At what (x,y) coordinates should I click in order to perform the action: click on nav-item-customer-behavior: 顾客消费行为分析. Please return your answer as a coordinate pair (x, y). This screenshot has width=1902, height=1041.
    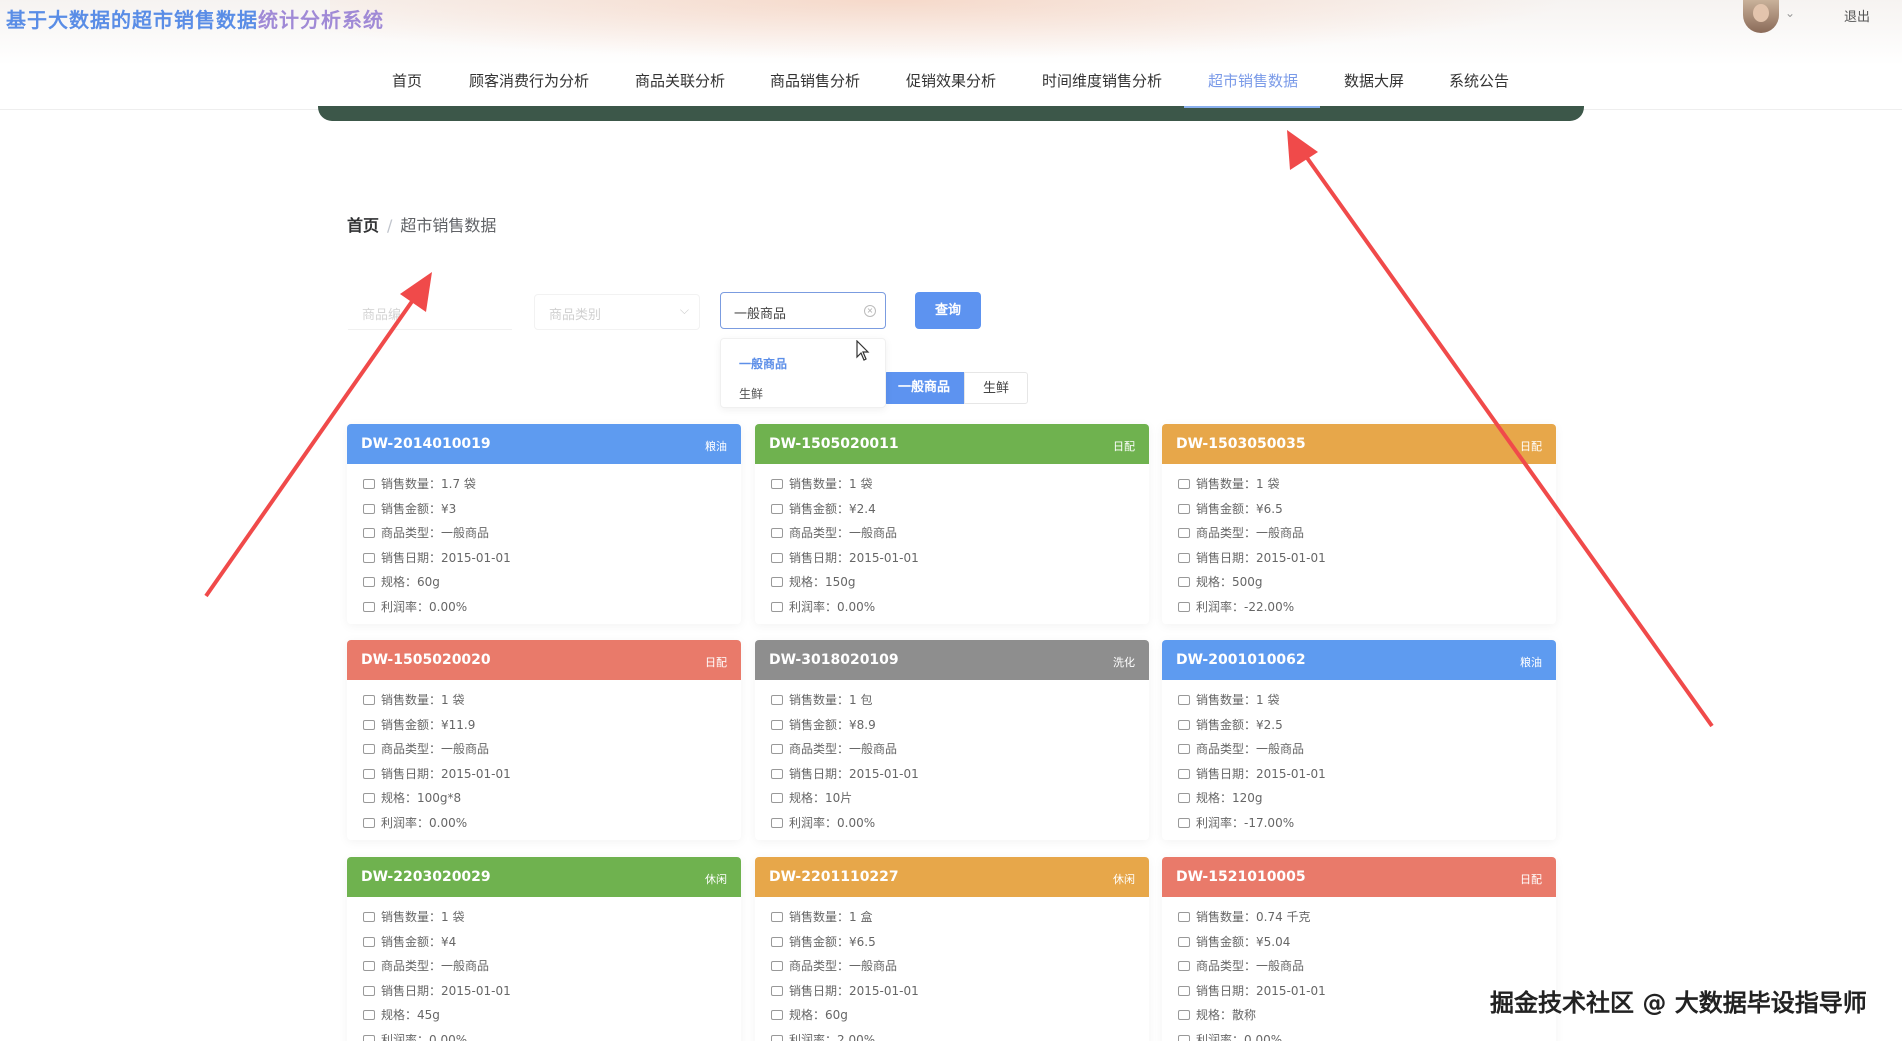
    Looking at the image, I should click on (529, 80).